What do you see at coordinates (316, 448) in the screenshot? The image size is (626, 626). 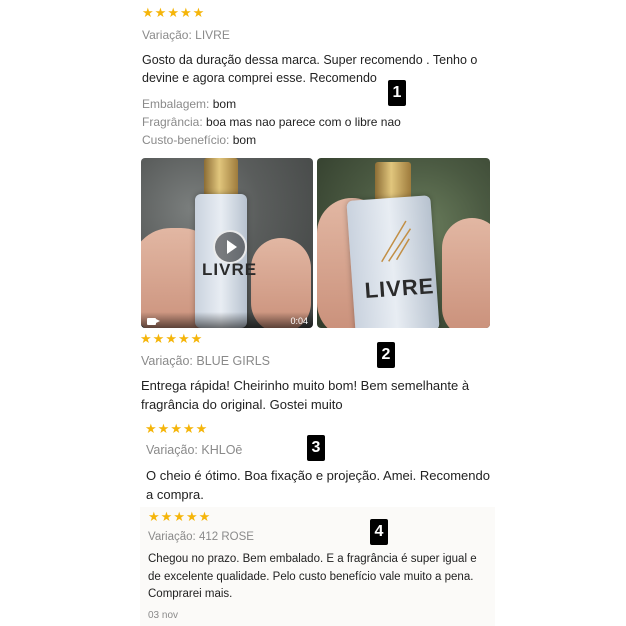 I see `annotation-badge: 3` at bounding box center [316, 448].